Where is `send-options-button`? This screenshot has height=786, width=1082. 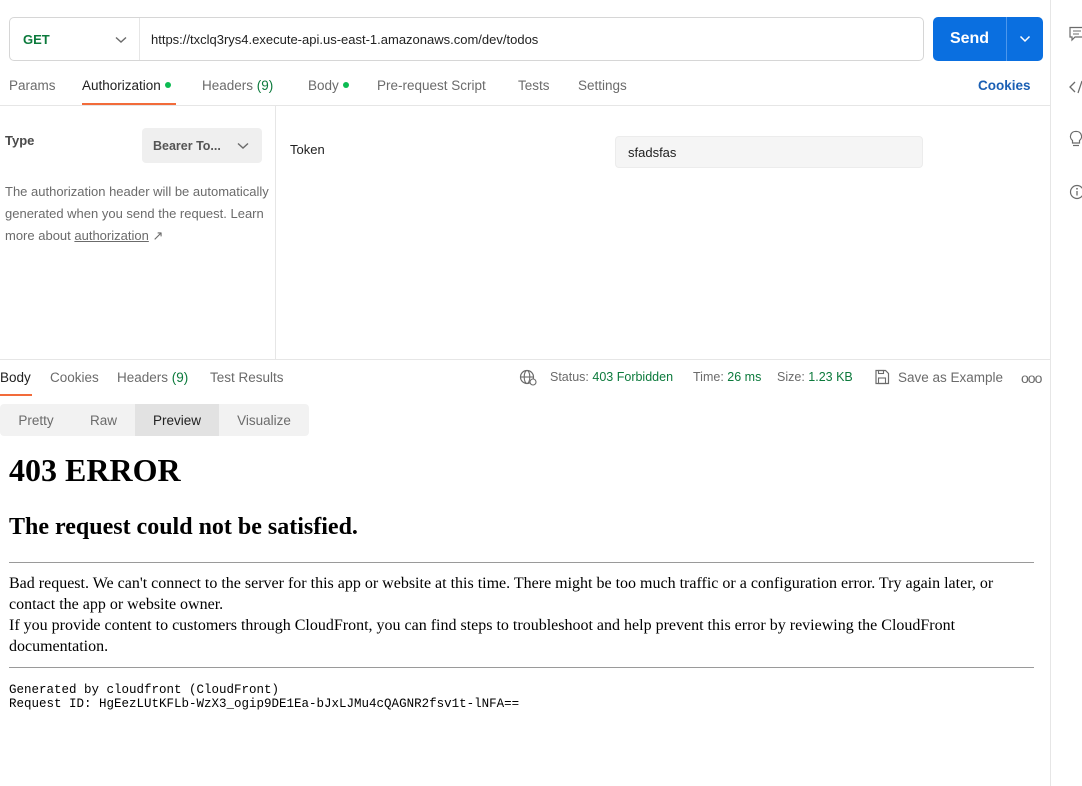 send-options-button is located at coordinates (1024, 39).